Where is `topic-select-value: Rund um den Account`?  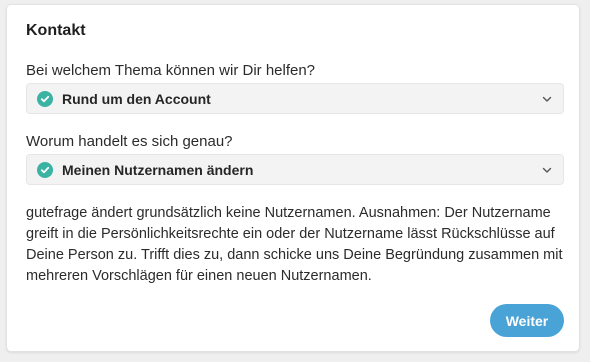 topic-select-value: Rund um den Account is located at coordinates (136, 98).